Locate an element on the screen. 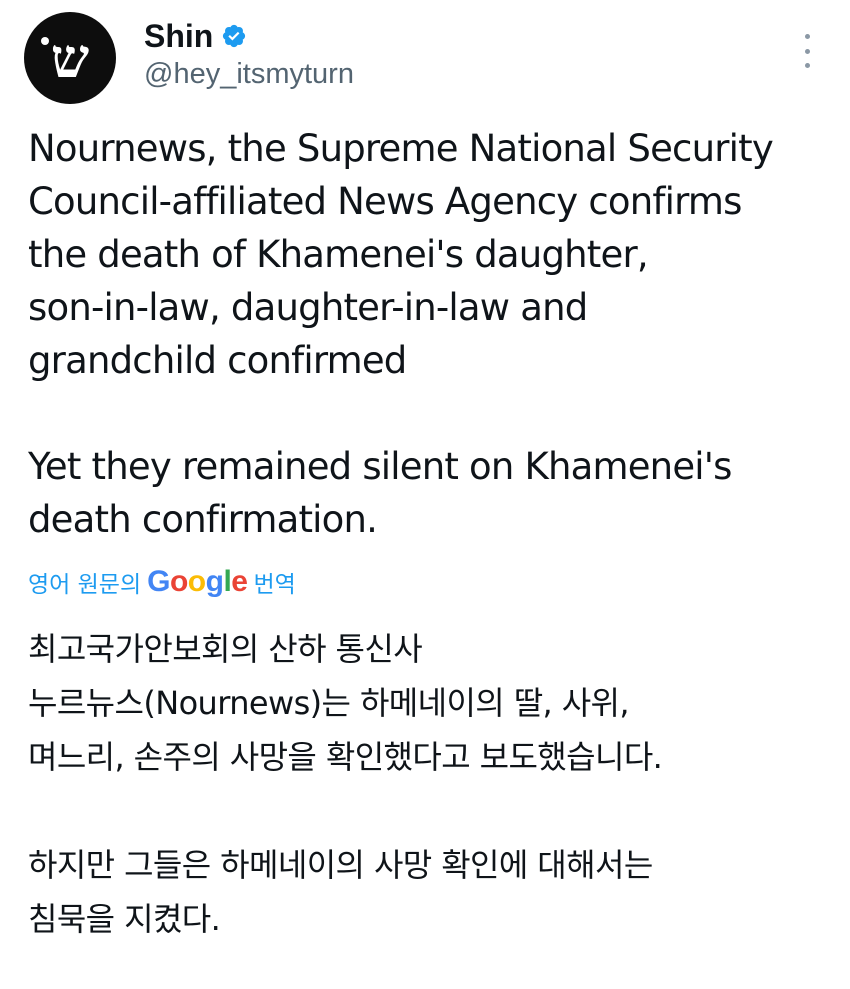 The width and height of the screenshot is (850, 989). tweet-line: grandchild confirmed is located at coordinates (217, 360).